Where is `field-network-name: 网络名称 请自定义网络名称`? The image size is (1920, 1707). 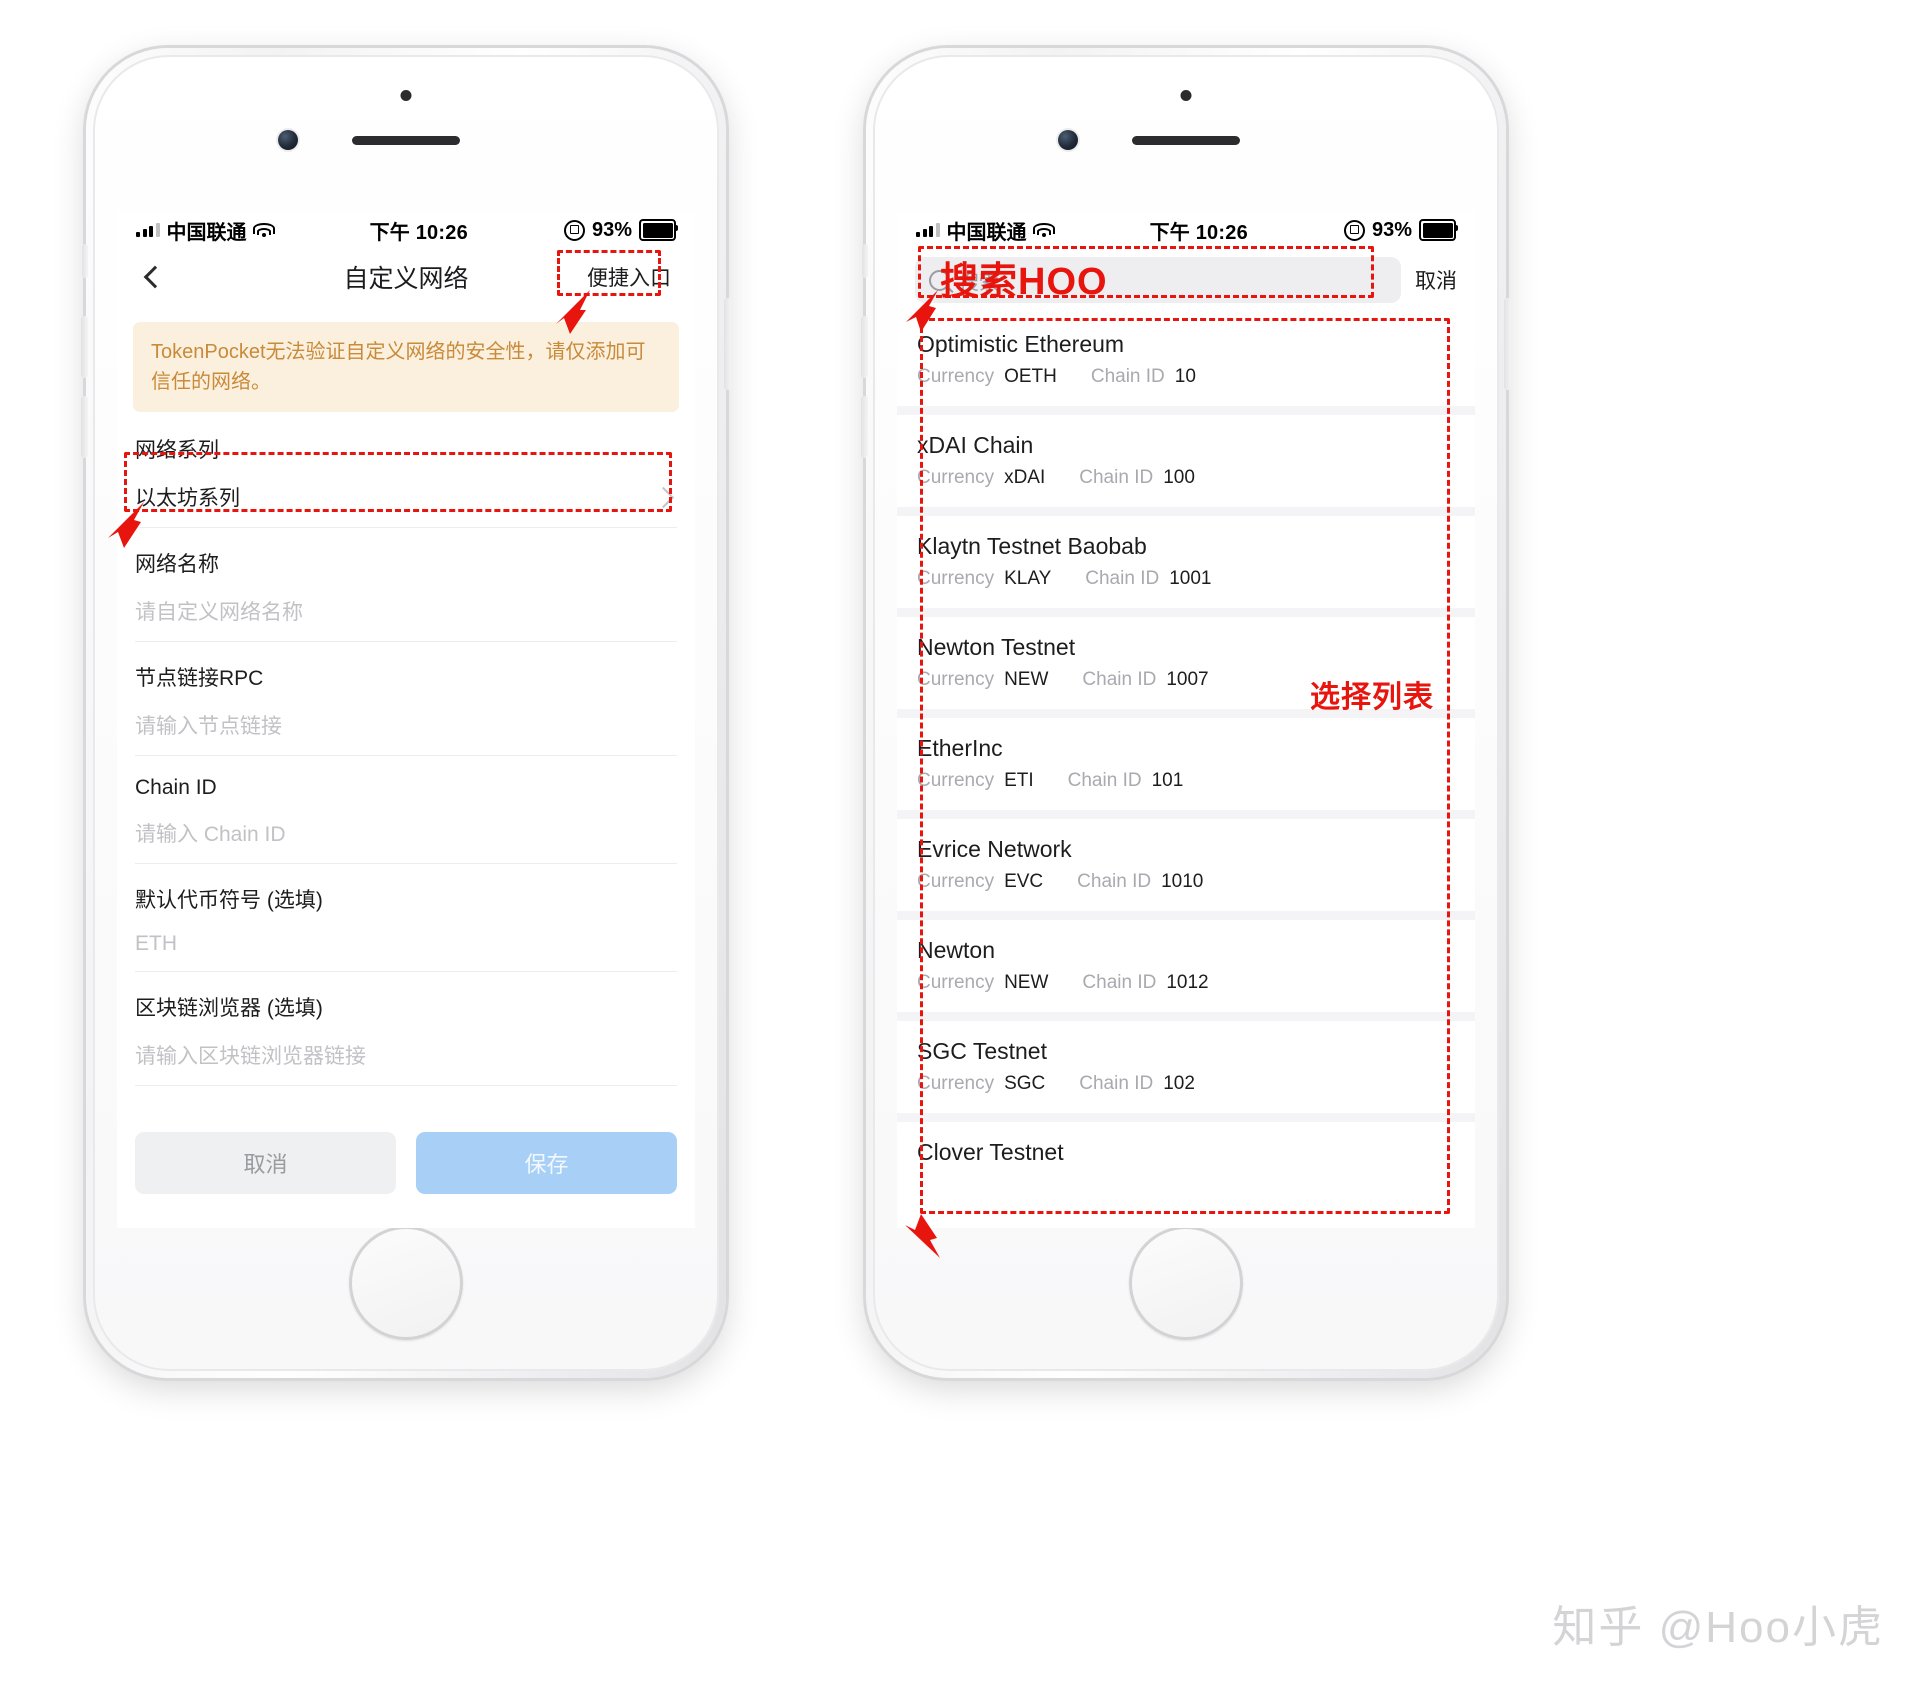
field-network-name: 网络名称 请自定义网络名称 is located at coordinates (406, 585).